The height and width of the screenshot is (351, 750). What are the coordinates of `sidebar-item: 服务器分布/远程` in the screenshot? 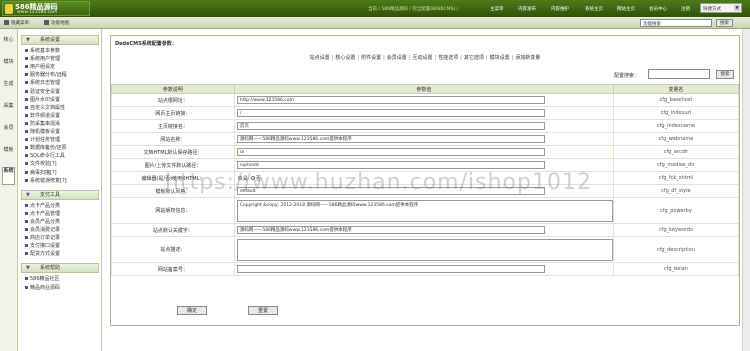 It's located at (46, 75).